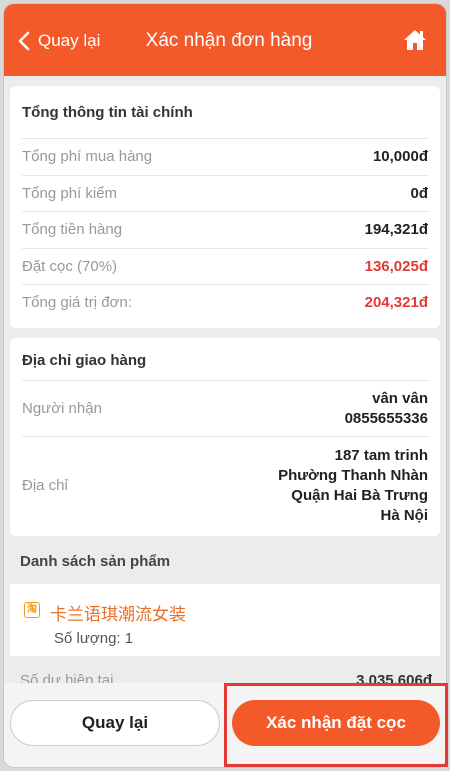 Image resolution: width=450 pixels, height=771 pixels. I want to click on header-bar: Quay lại Xác nhận đơn hàng, so click(225, 40).